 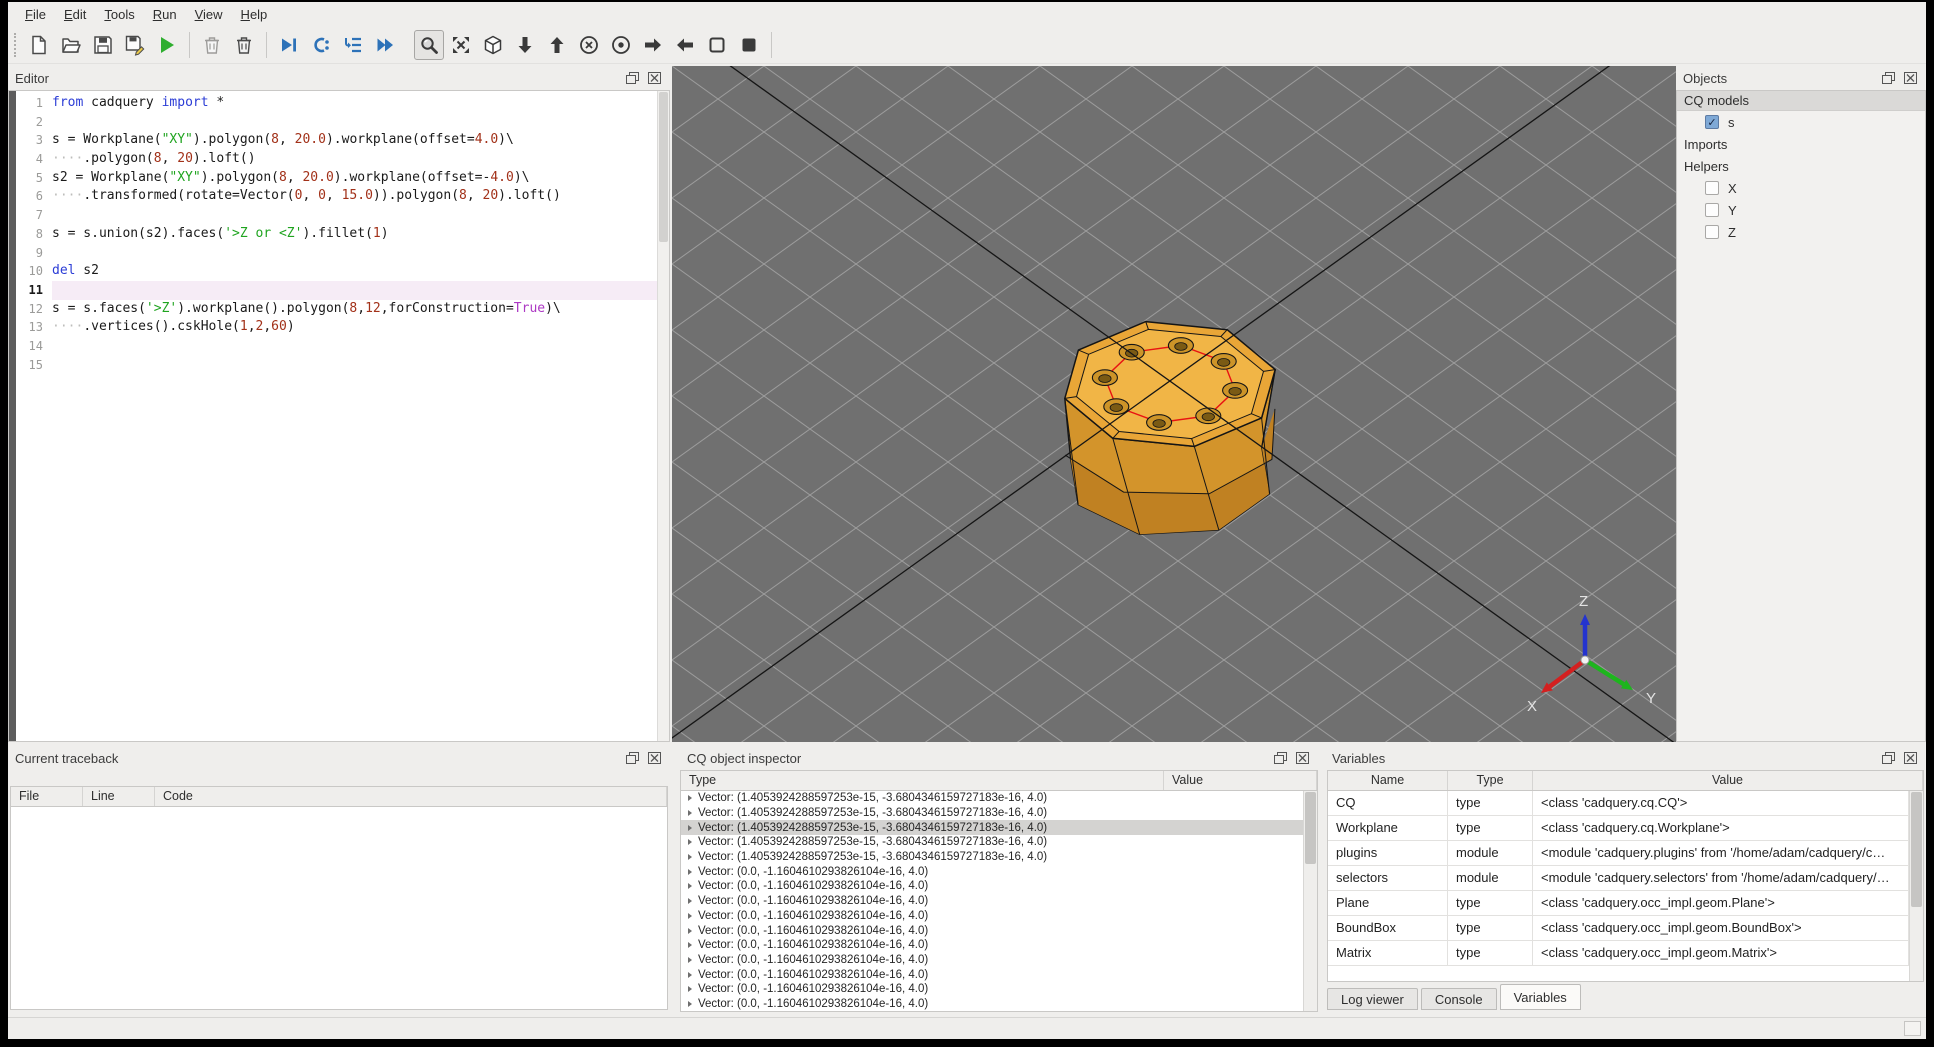 What do you see at coordinates (1801, 144) in the screenshot?
I see `tree-item-imports: Imports` at bounding box center [1801, 144].